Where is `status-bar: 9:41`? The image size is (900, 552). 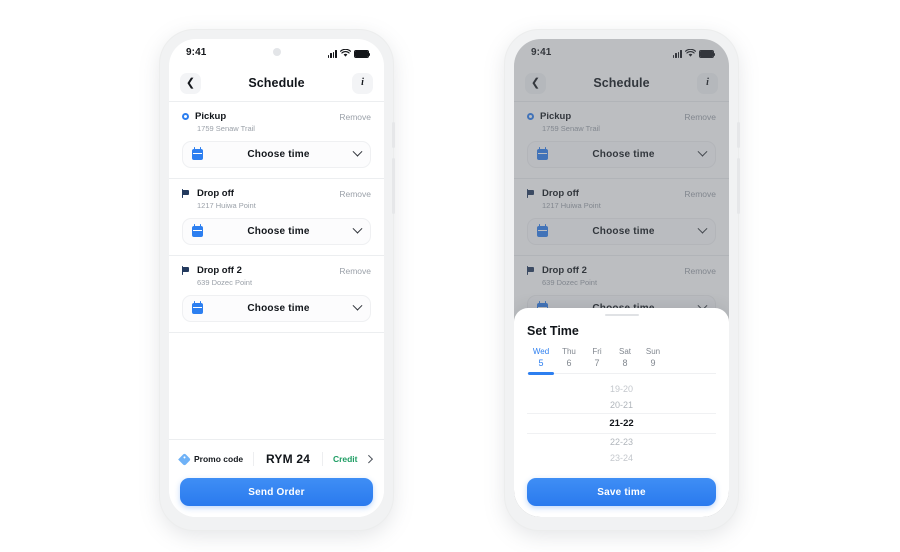 status-bar: 9:41 is located at coordinates (276, 52).